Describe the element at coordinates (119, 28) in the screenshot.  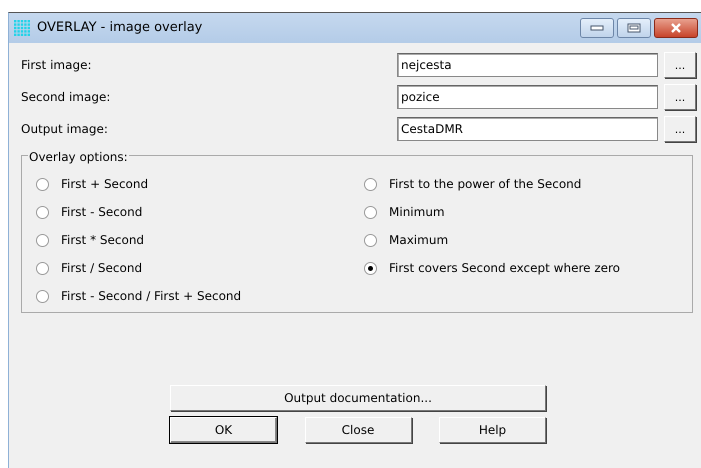
I see `window-title: OVERLAY - image overlay` at that location.